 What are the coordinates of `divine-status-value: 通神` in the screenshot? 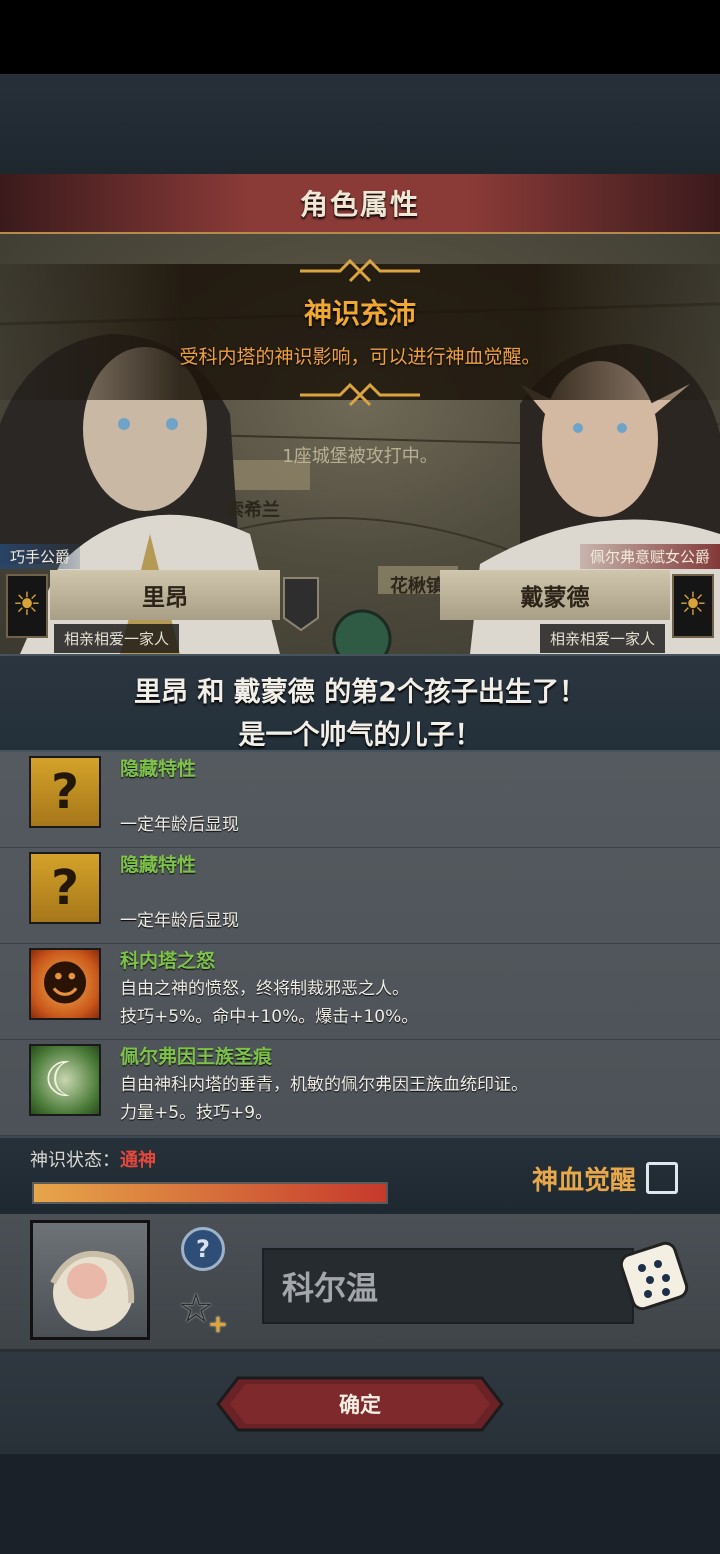 It's located at (138, 1160).